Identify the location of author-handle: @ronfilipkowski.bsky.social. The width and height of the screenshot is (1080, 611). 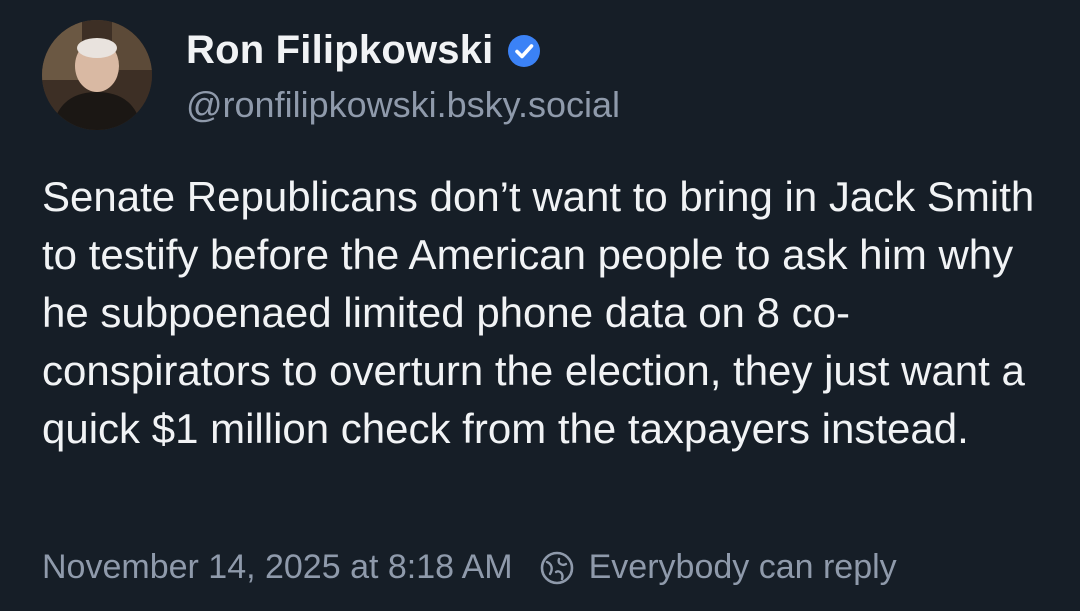
(403, 105).